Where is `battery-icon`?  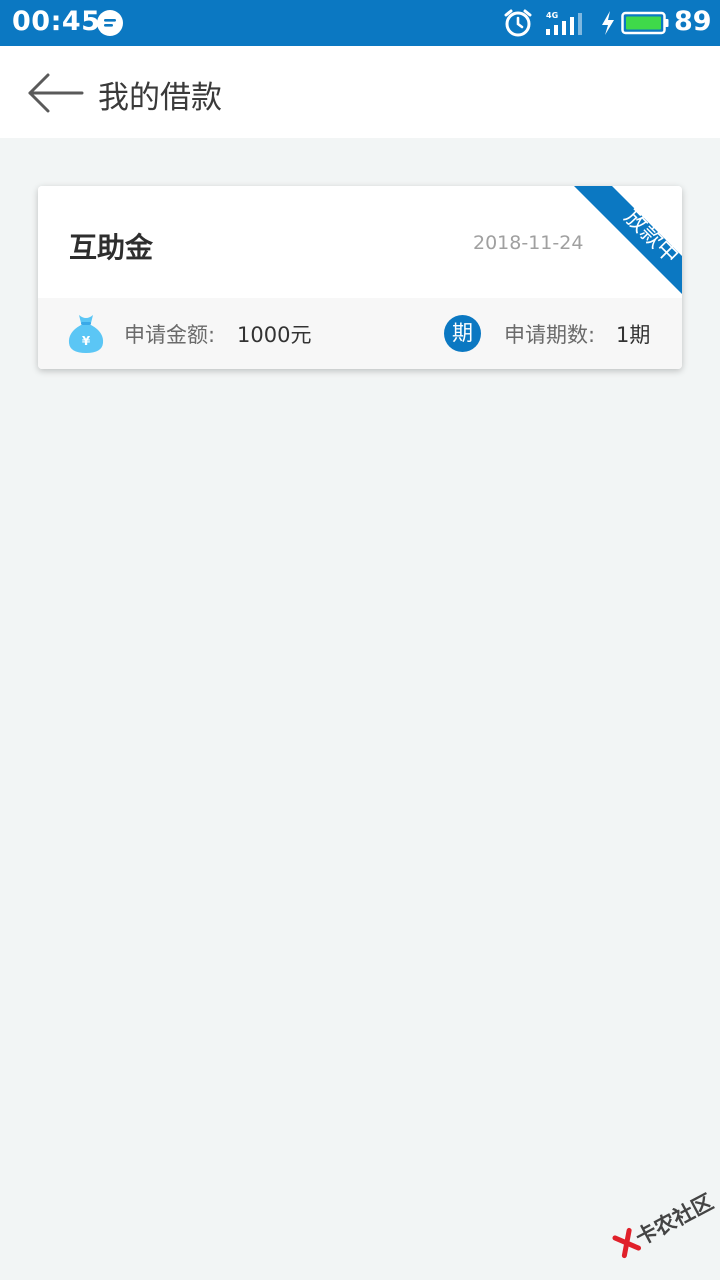 battery-icon is located at coordinates (645, 23).